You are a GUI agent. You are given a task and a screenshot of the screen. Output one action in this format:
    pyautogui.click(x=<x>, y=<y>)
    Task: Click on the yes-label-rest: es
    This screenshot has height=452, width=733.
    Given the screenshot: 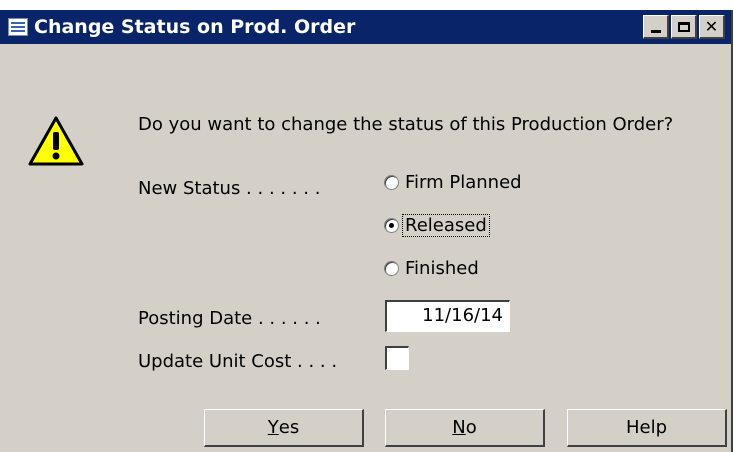 What is the action you would take?
    pyautogui.click(x=289, y=427)
    